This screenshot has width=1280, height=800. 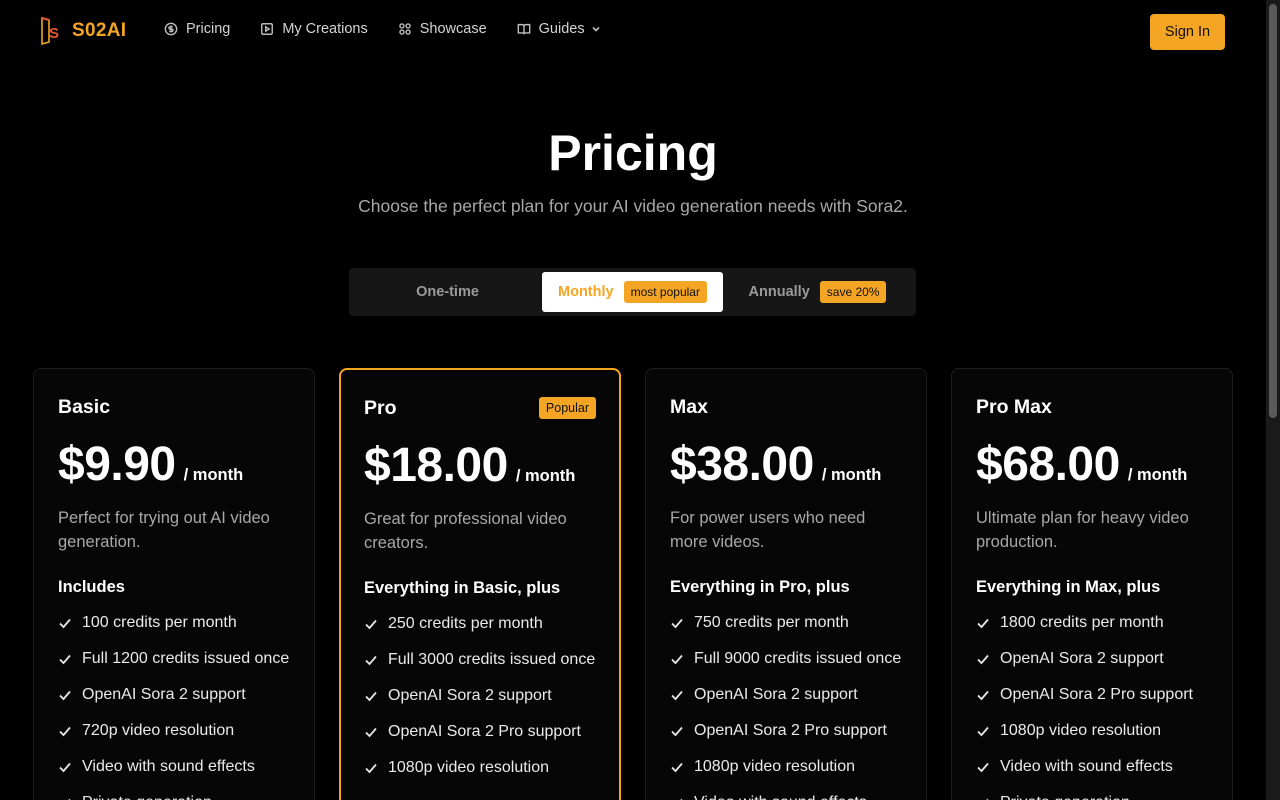 I want to click on nav-pricing-label: Pricing, so click(x=208, y=29).